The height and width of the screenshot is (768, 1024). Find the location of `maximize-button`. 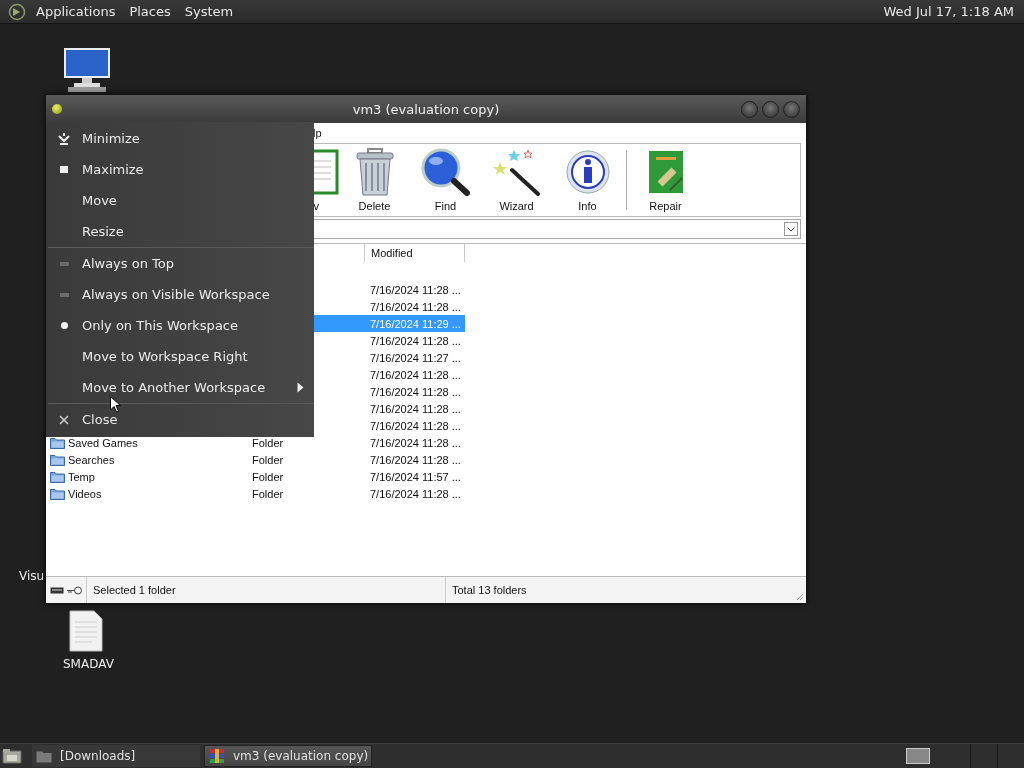

maximize-button is located at coordinates (770, 109).